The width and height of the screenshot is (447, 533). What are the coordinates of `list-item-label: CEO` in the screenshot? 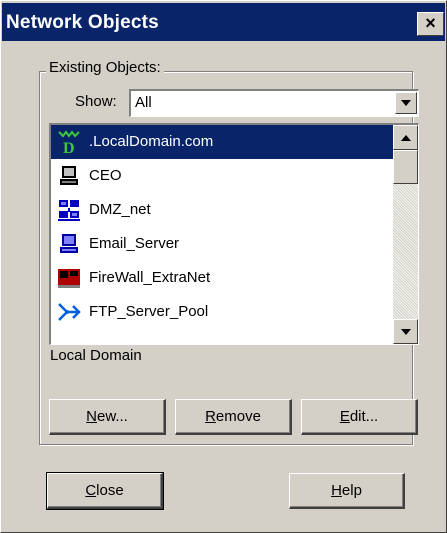 It's located at (105, 175).